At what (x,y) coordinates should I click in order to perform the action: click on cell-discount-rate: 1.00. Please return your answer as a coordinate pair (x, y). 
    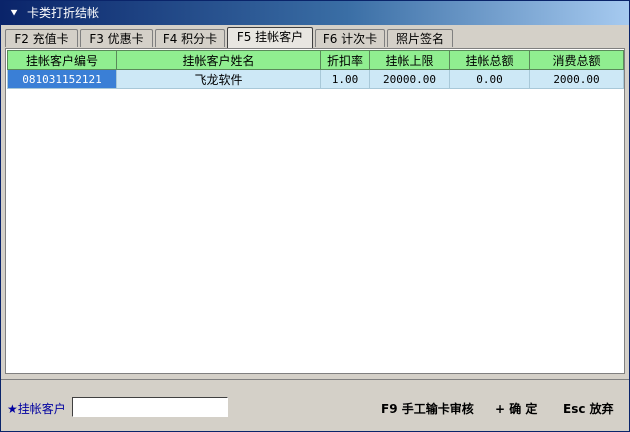
    Looking at the image, I should click on (345, 79).